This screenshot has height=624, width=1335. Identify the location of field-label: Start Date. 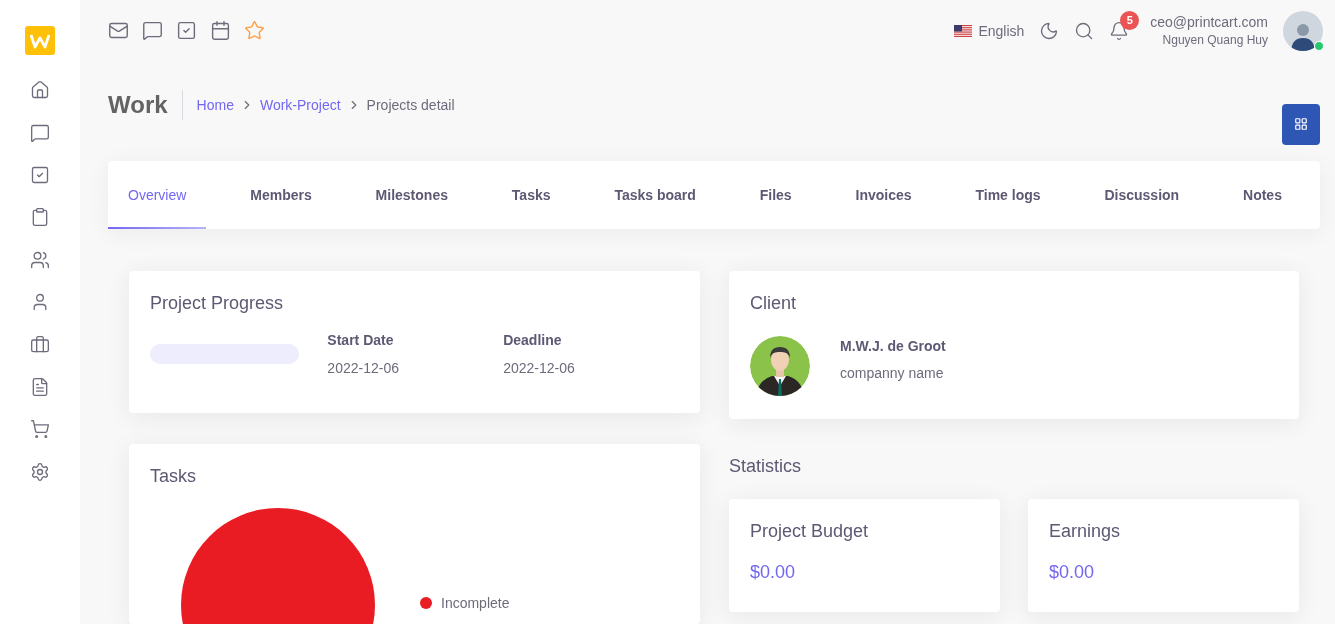
(361, 340).